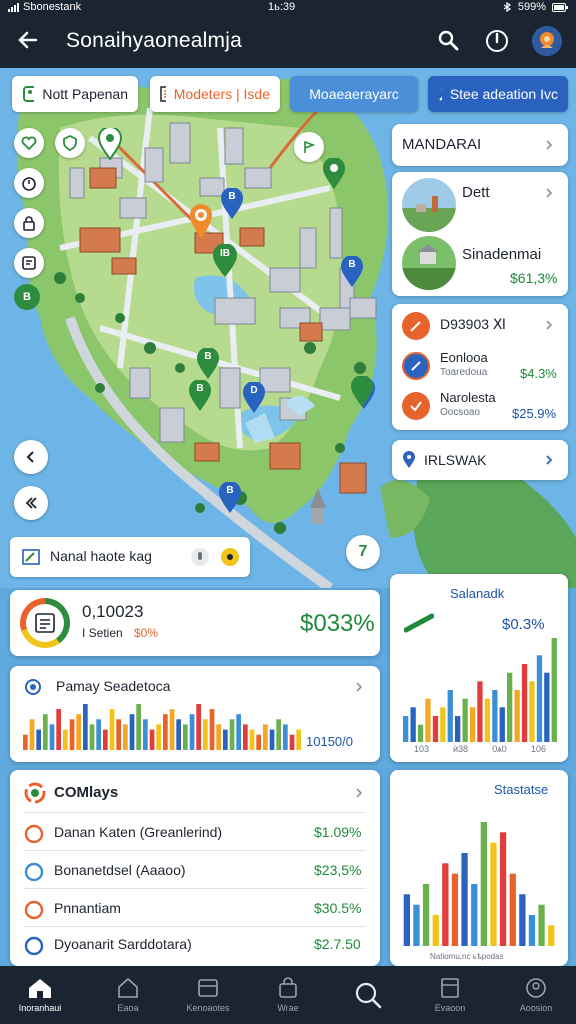  I want to click on back-arrow-icon, so click(28, 40).